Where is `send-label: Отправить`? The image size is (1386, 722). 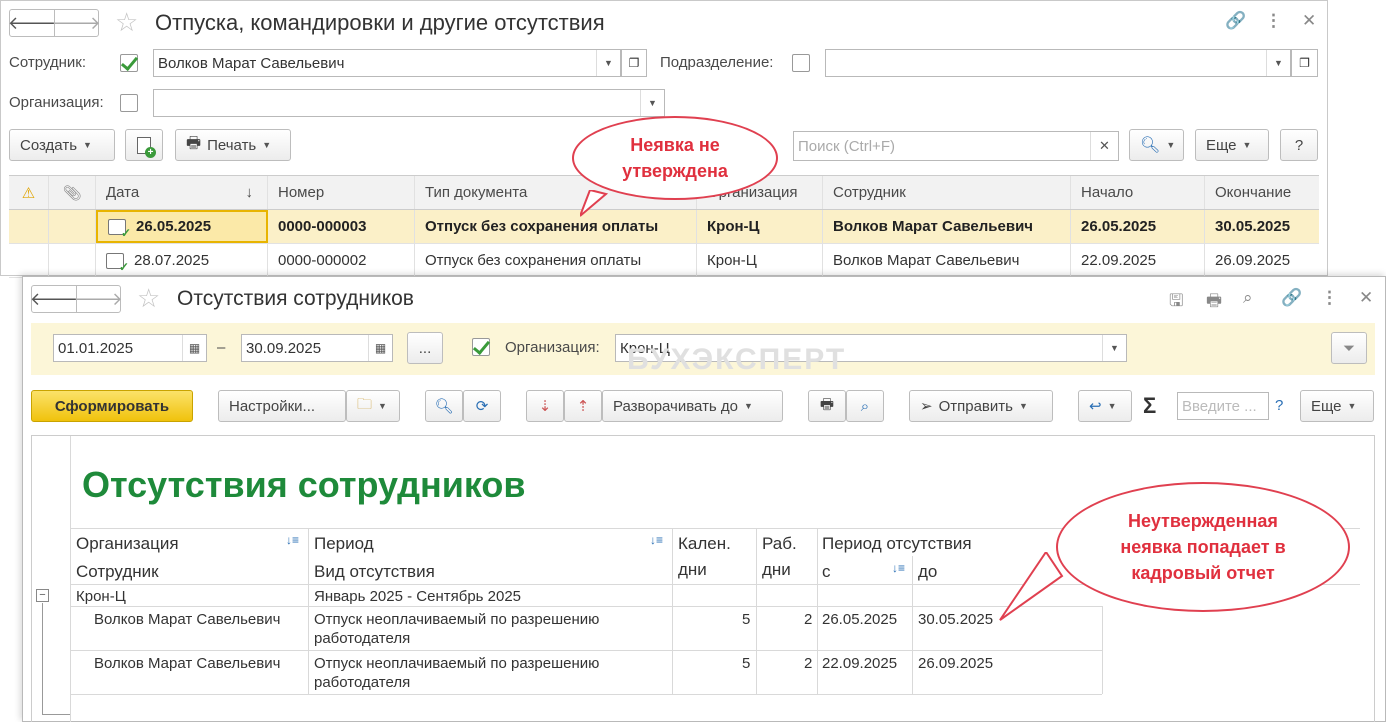 send-label: Отправить is located at coordinates (975, 406).